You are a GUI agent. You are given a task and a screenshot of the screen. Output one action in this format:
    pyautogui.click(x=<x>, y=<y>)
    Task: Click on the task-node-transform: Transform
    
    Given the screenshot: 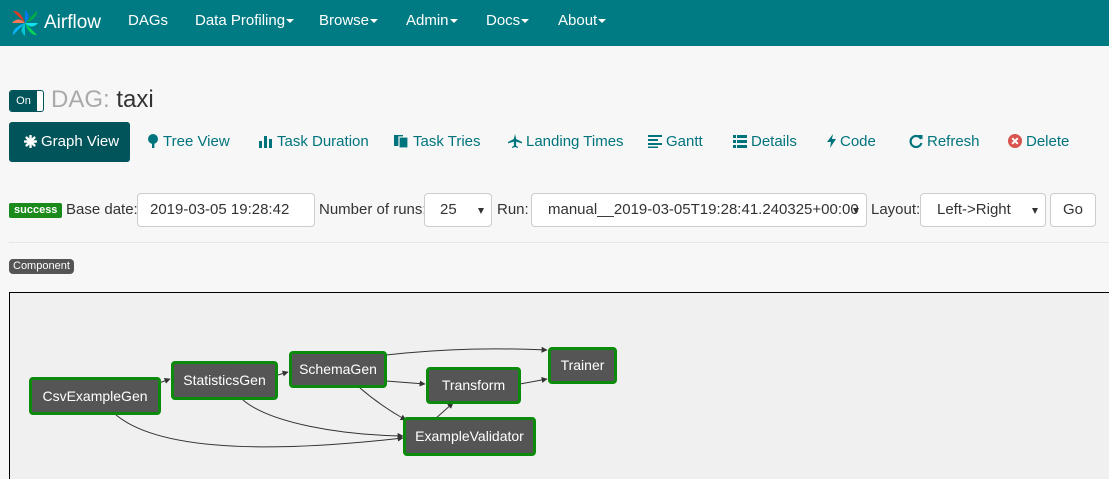 What is the action you would take?
    pyautogui.click(x=473, y=385)
    